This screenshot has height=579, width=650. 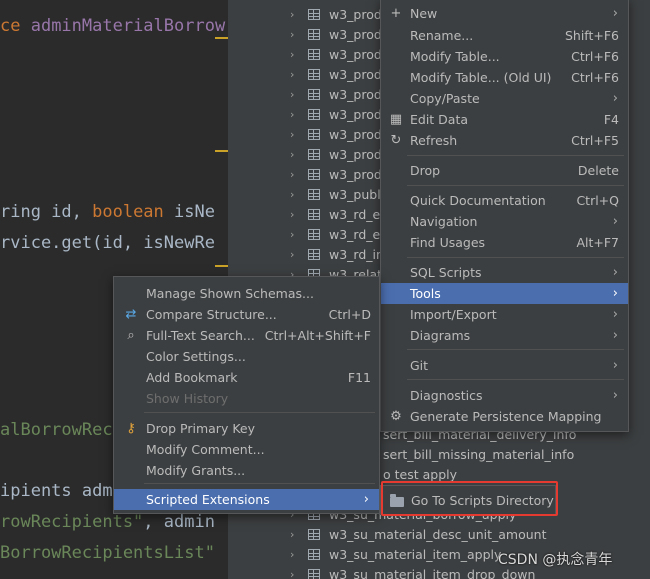 I want to click on menu-item-scripted-extensions: Scripted Extensions ›, so click(x=246, y=499).